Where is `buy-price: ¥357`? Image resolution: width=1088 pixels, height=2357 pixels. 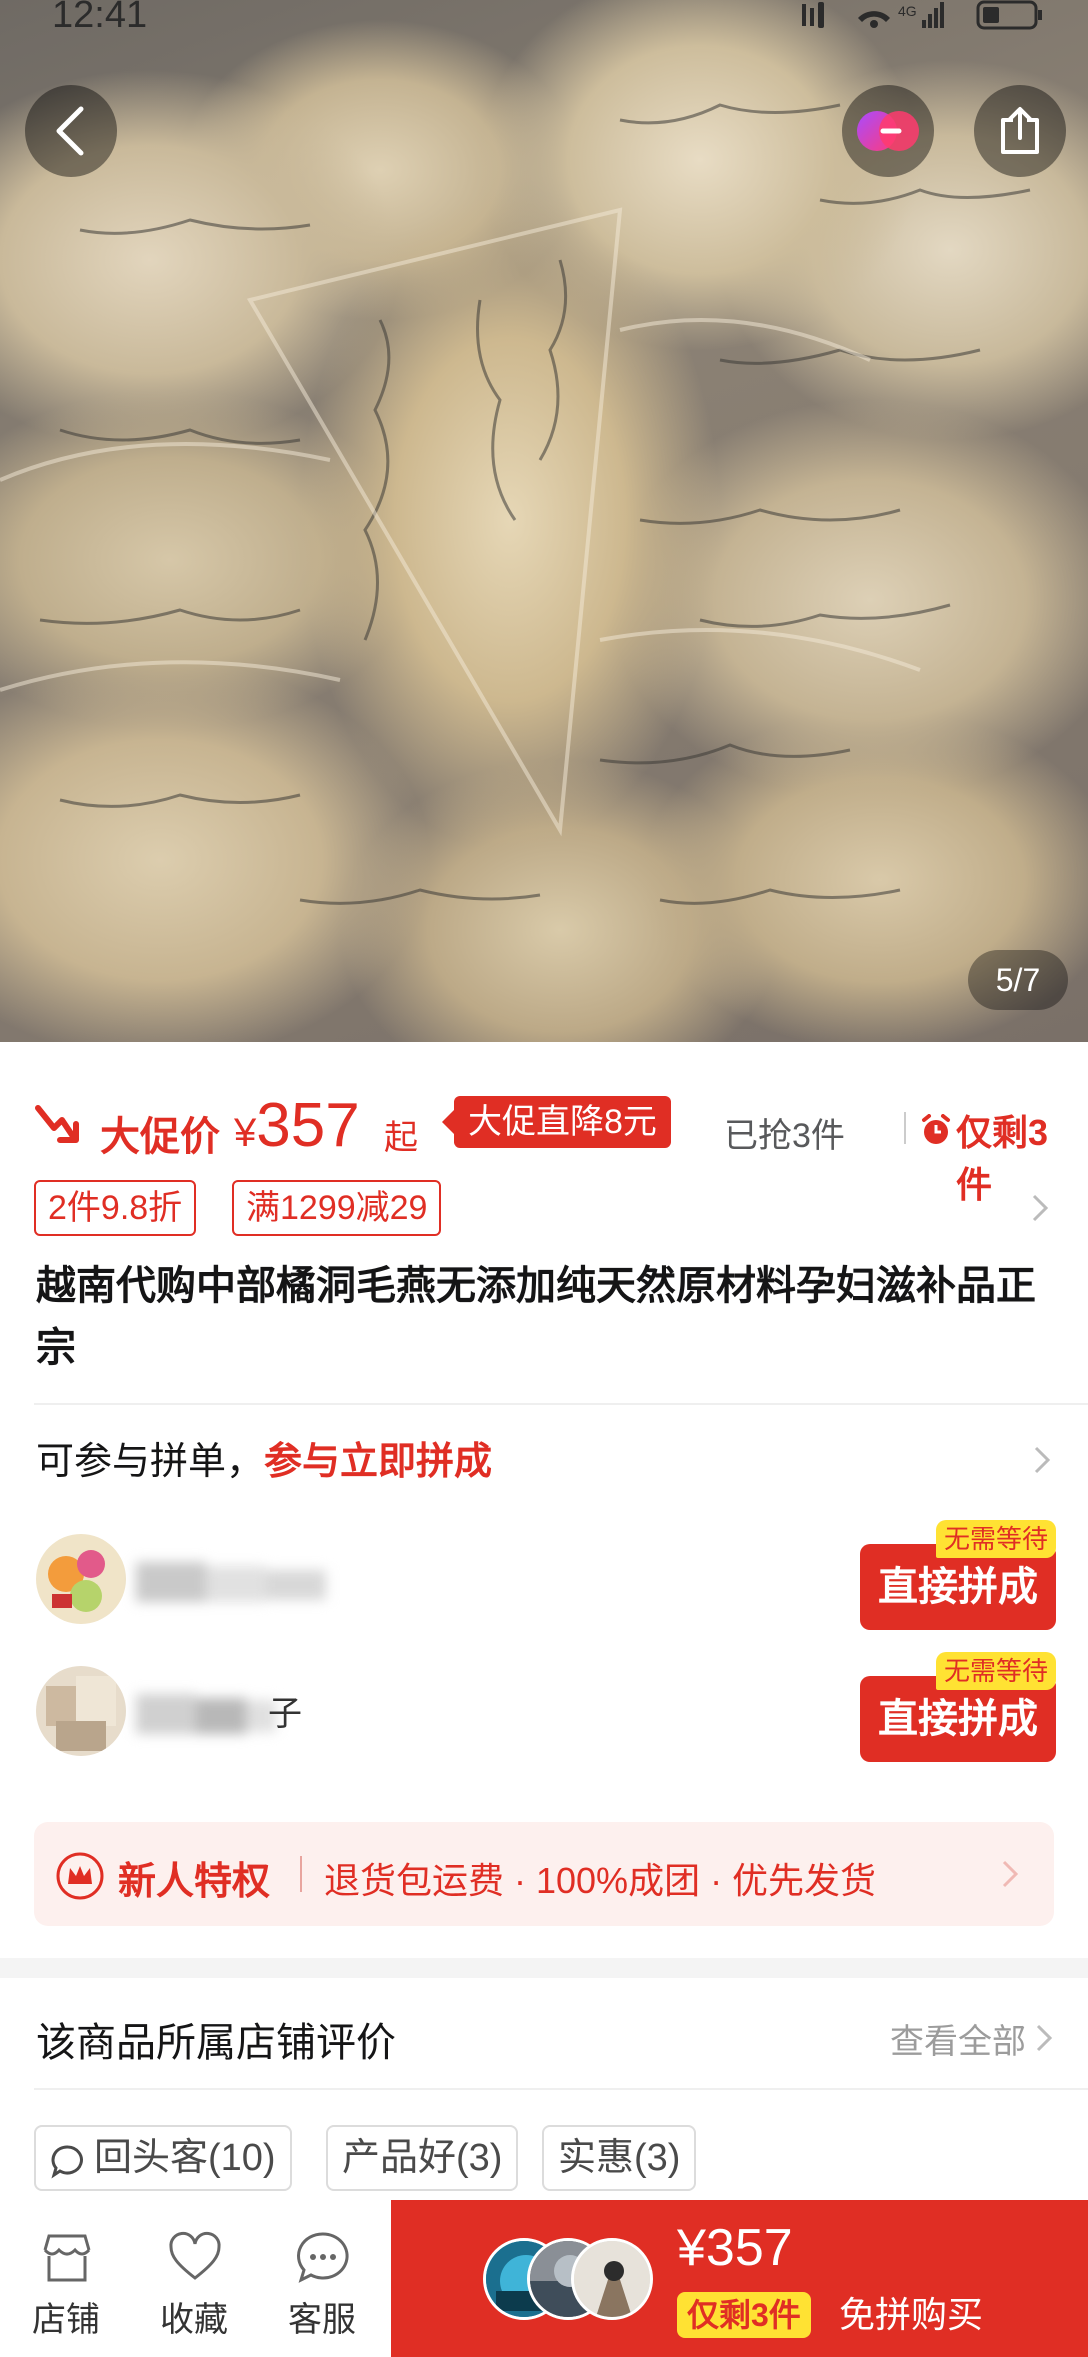
buy-price: ¥357 is located at coordinates (735, 2248).